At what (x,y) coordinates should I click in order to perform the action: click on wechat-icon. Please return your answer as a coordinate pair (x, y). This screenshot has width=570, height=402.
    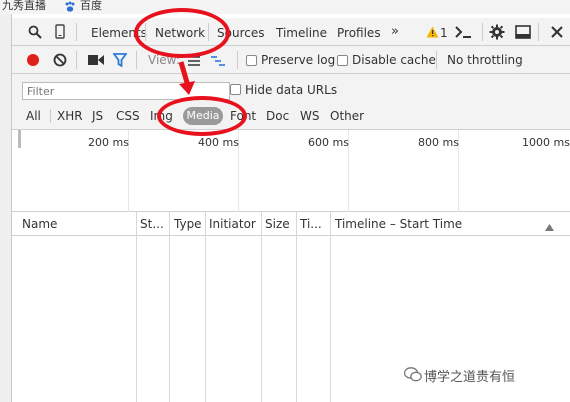
    Looking at the image, I should click on (412, 376).